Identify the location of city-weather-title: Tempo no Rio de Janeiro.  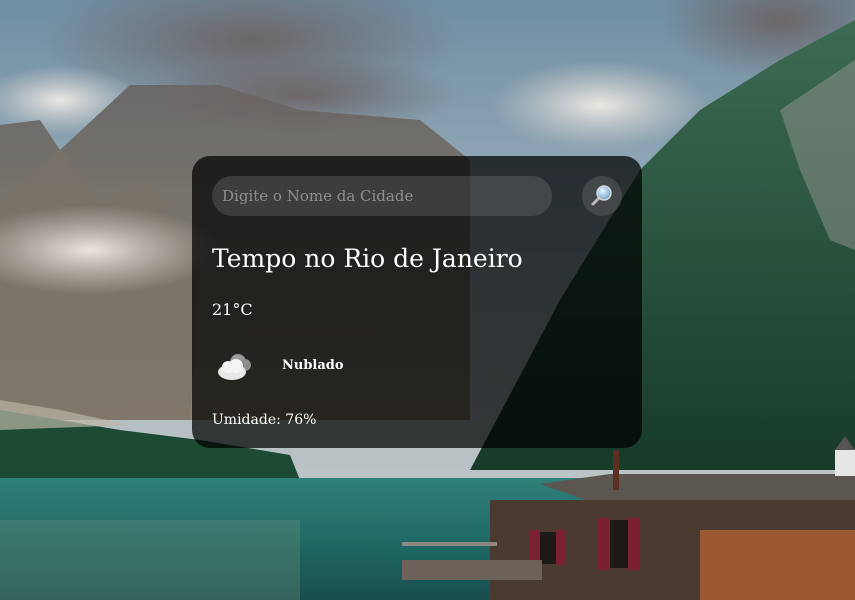
(367, 258).